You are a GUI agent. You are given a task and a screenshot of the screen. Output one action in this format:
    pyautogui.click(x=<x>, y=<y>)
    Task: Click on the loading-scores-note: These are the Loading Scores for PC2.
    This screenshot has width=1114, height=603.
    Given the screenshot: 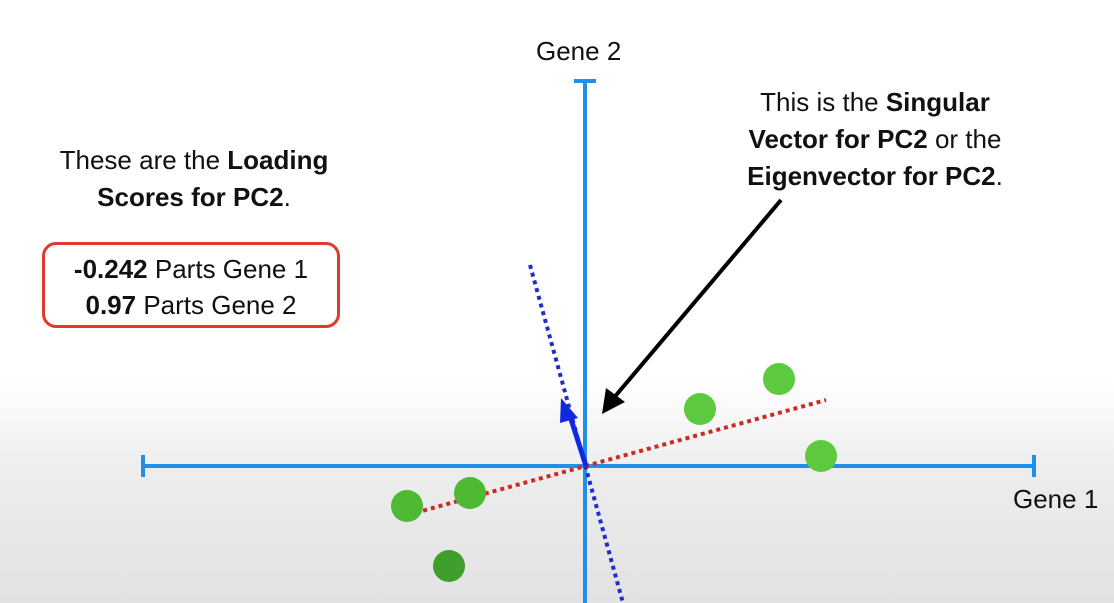 What is the action you would take?
    pyautogui.click(x=194, y=179)
    